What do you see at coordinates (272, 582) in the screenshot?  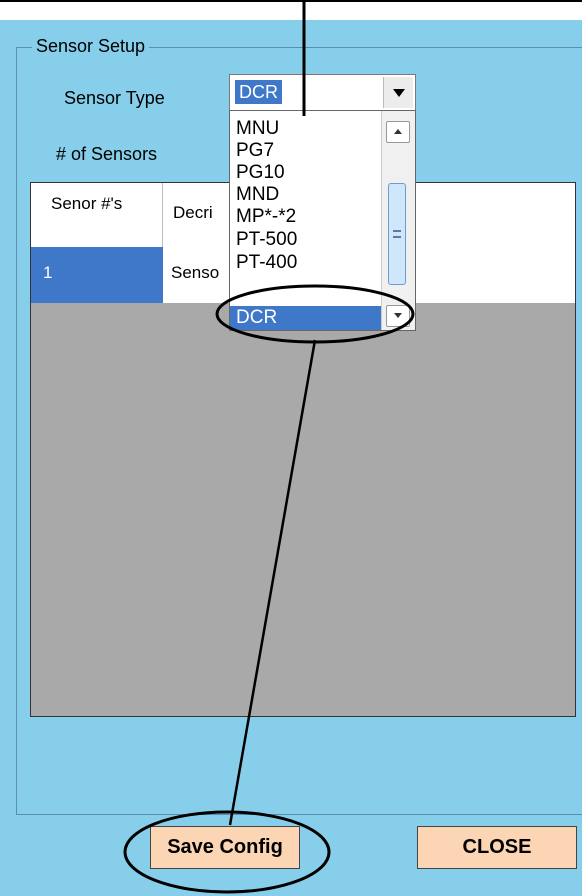 I see `pointer-line-connector` at bounding box center [272, 582].